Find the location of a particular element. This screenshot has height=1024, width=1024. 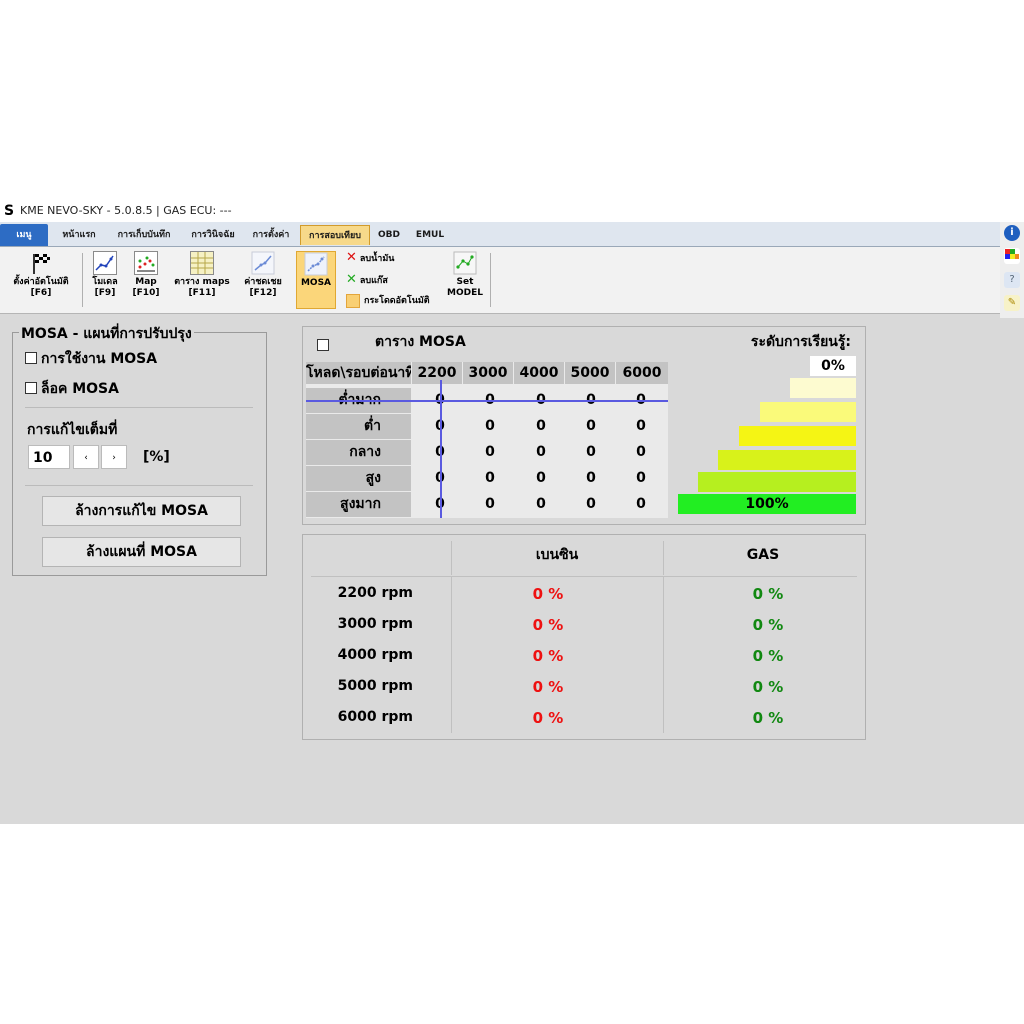

maps-table-label: ตาราง maps is located at coordinates (202, 282).